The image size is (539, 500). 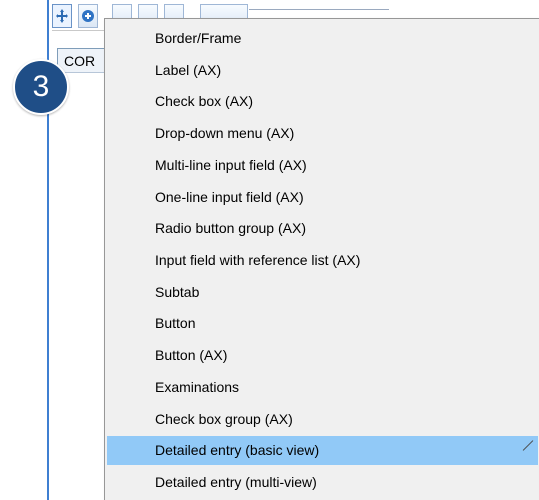 I want to click on menu-item-button: Button, so click(x=322, y=323).